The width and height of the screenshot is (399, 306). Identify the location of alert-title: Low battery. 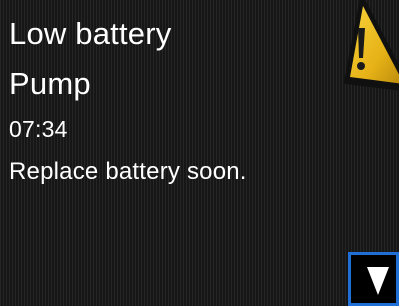
(90, 33).